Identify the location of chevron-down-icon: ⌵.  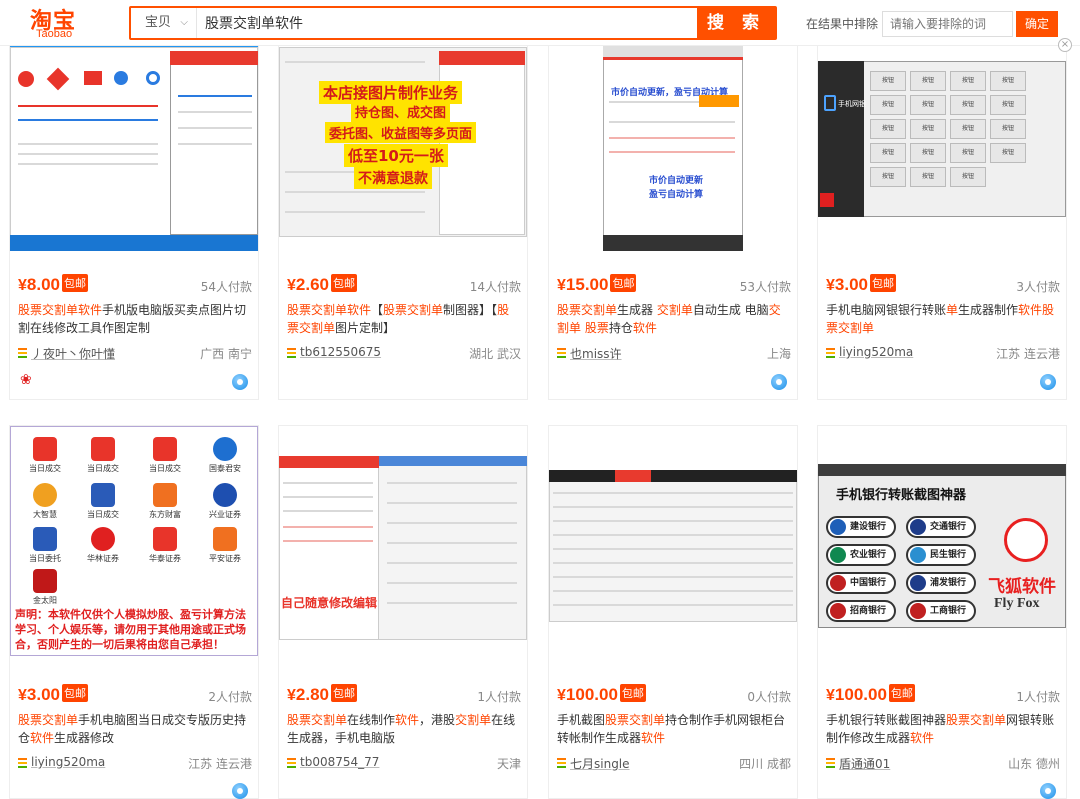
(184, 22).